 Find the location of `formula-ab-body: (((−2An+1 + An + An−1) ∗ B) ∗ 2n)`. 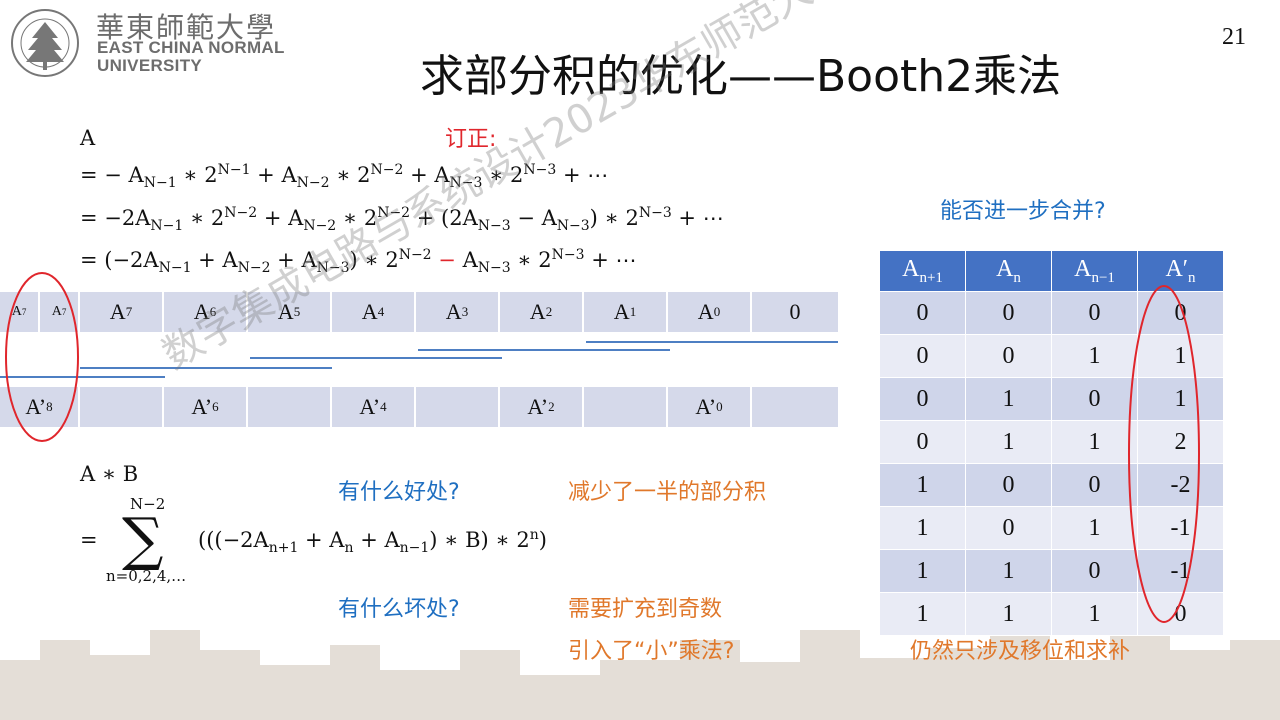

formula-ab-body: (((−2An+1 + An + An−1) ∗ B) ∗ 2n) is located at coordinates (372, 542).